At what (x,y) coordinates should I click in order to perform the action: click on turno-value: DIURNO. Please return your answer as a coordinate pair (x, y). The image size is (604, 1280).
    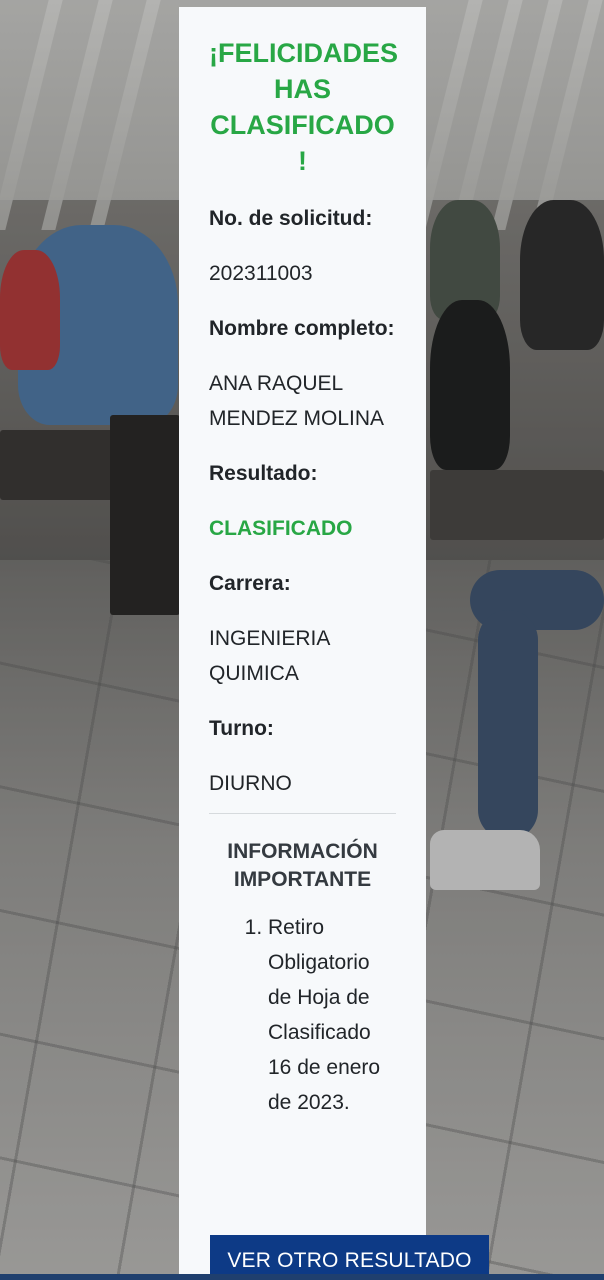
    Looking at the image, I should click on (250, 783).